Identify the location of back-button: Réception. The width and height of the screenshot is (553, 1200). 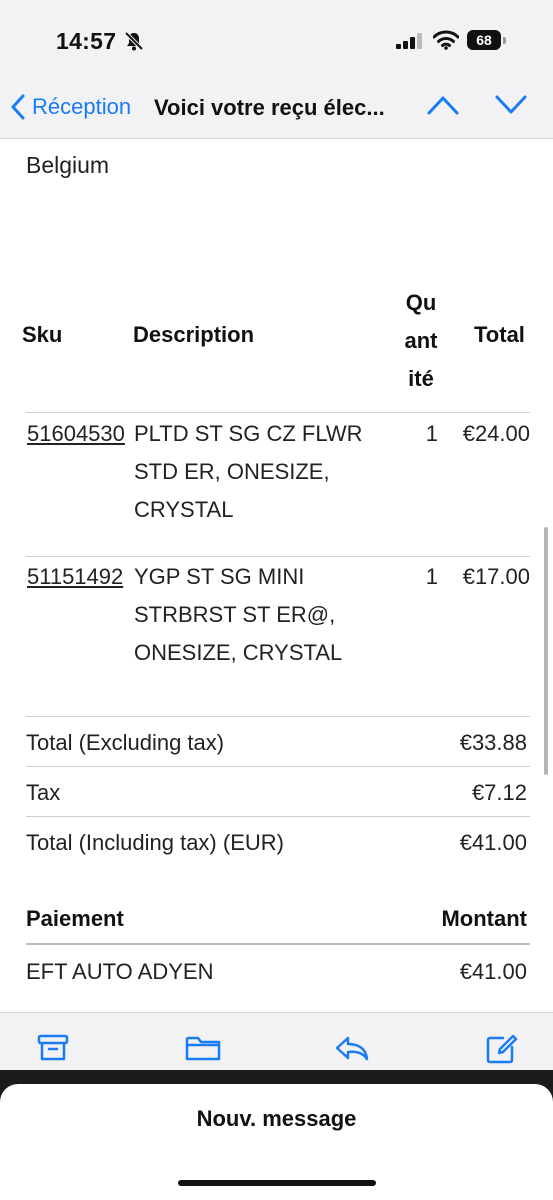
(70, 107).